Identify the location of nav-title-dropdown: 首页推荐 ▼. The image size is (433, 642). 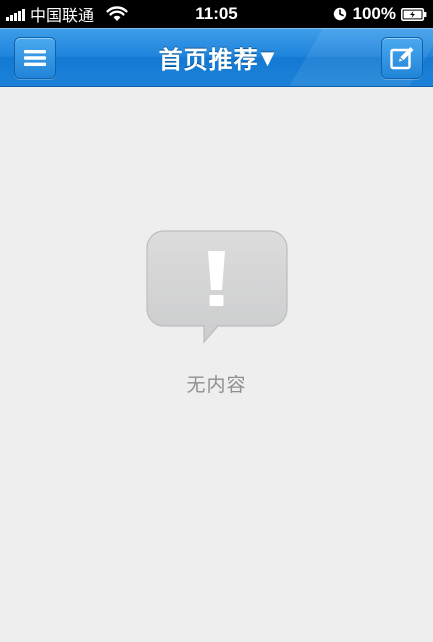
(216, 57).